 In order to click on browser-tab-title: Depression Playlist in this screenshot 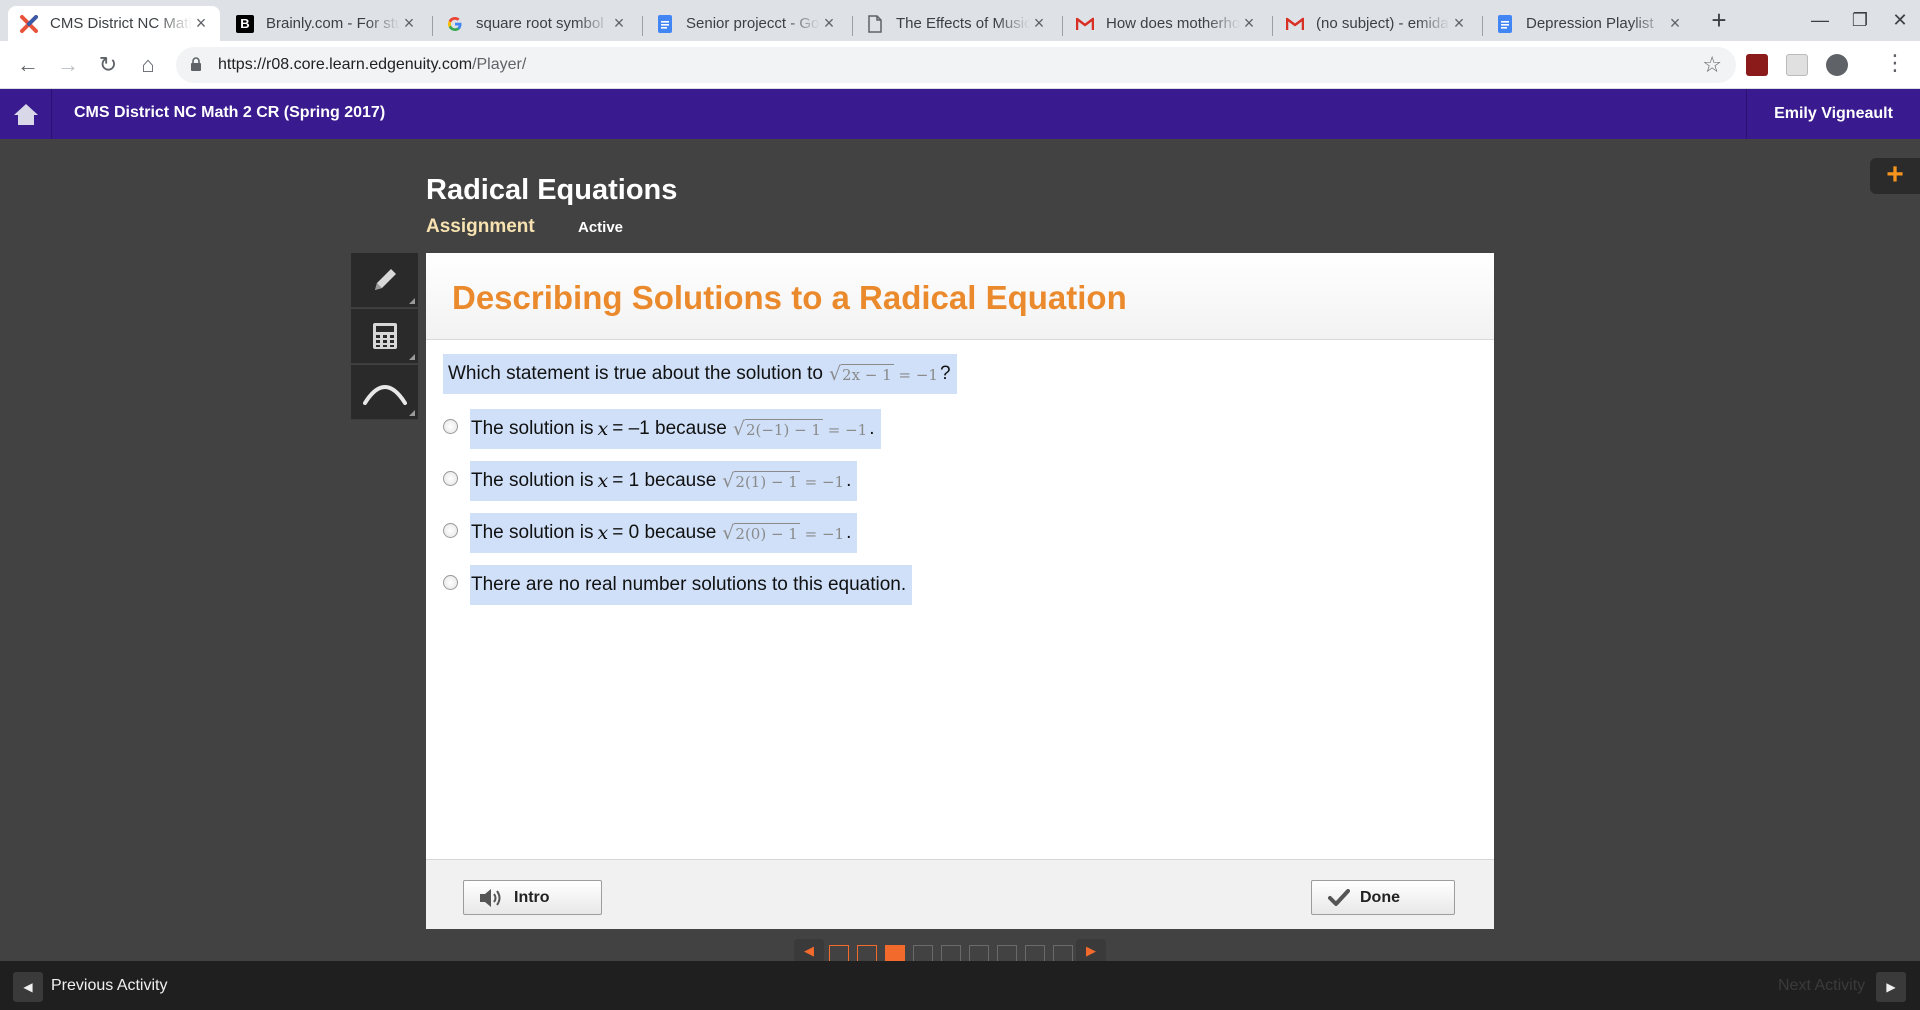, I will do `click(1590, 23)`.